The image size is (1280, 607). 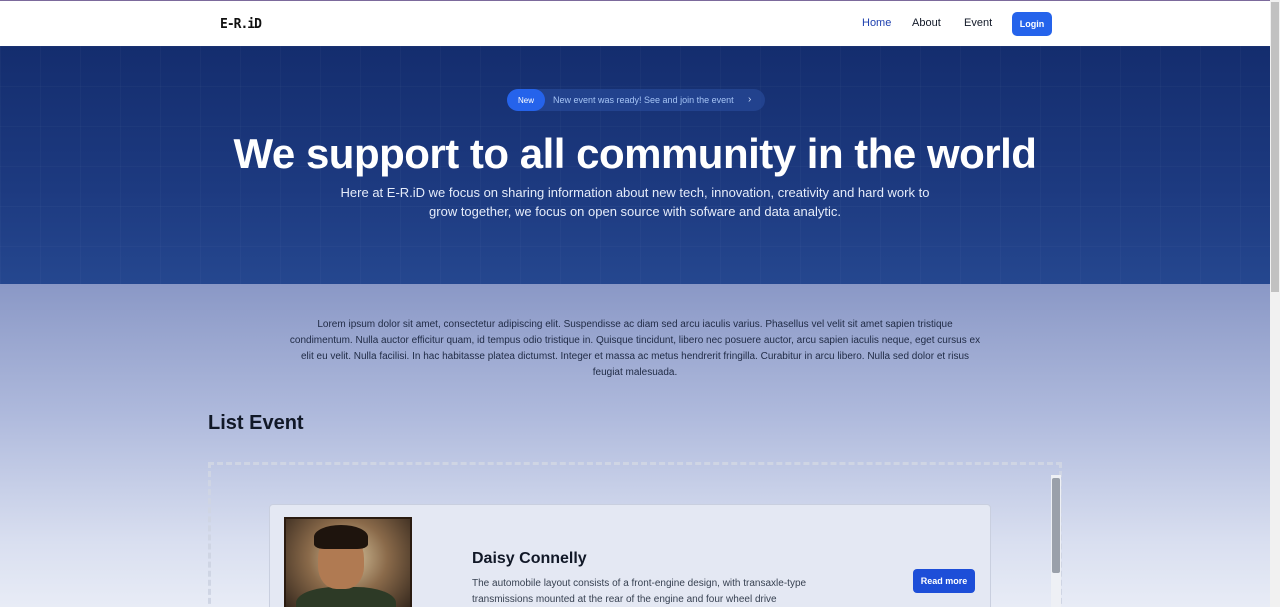 I want to click on page-scrollbar-thumb, so click(x=1275, y=147).